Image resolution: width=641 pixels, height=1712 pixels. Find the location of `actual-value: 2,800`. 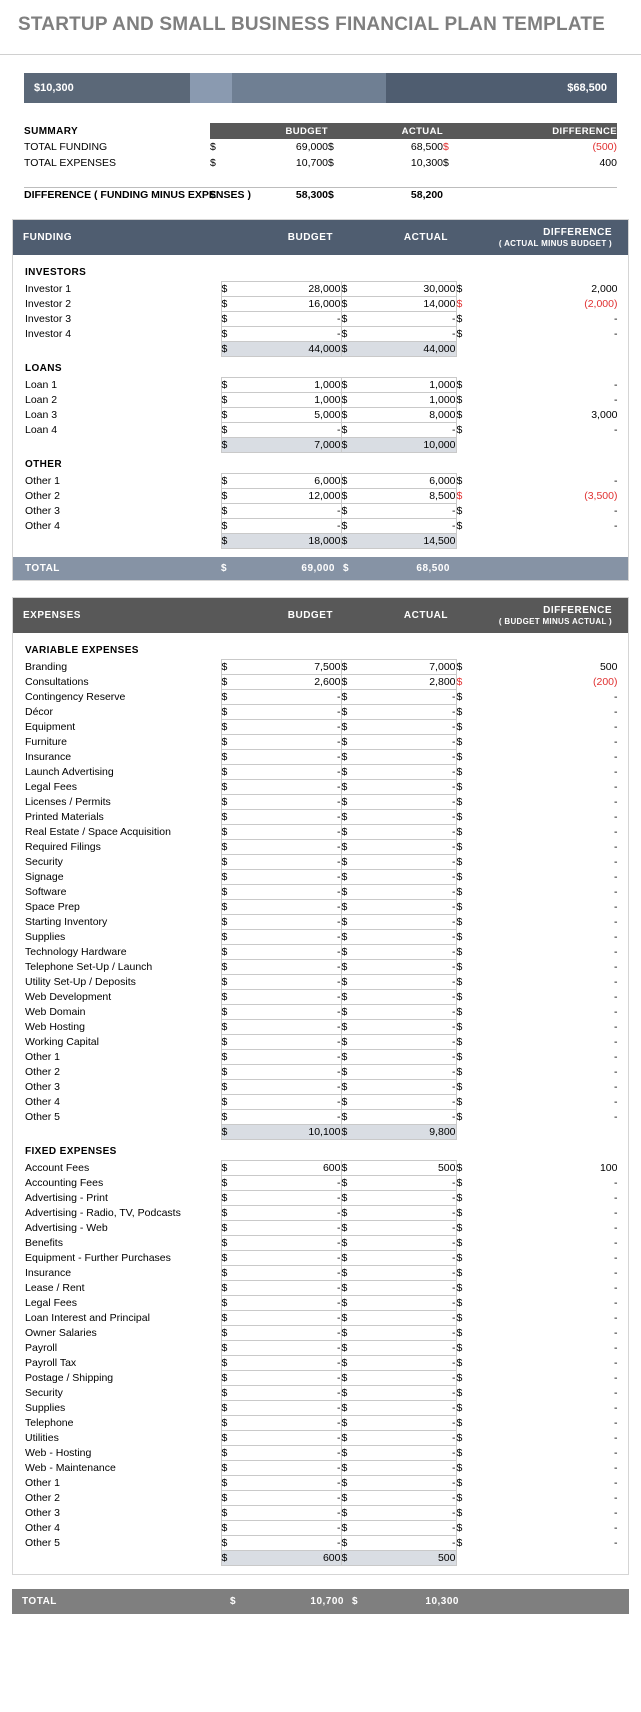

actual-value: 2,800 is located at coordinates (407, 682).